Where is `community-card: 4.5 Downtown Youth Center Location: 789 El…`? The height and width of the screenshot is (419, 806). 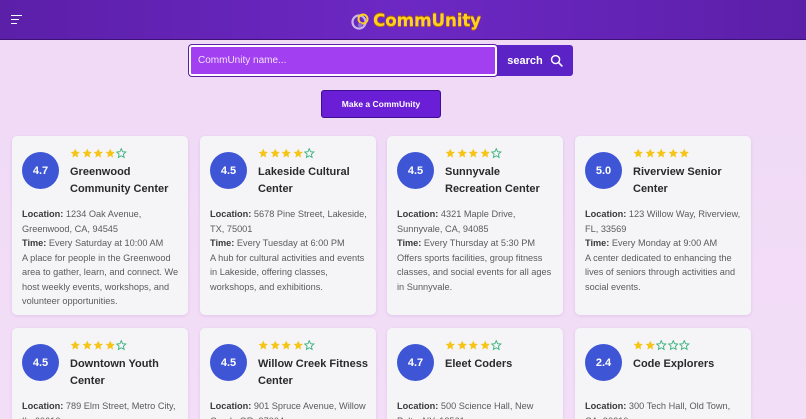 community-card: 4.5 Downtown Youth Center Location: 789 El… is located at coordinates (100, 373).